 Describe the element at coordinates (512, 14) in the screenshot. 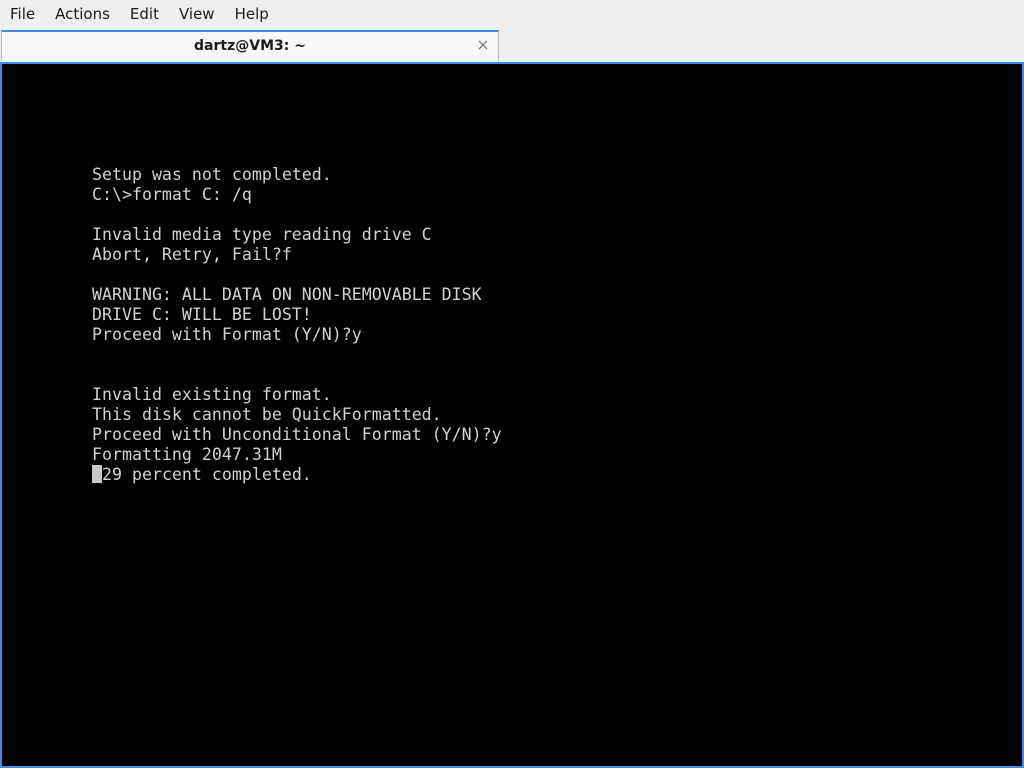

I see `menu-bar: File Actions Edit View Help` at that location.